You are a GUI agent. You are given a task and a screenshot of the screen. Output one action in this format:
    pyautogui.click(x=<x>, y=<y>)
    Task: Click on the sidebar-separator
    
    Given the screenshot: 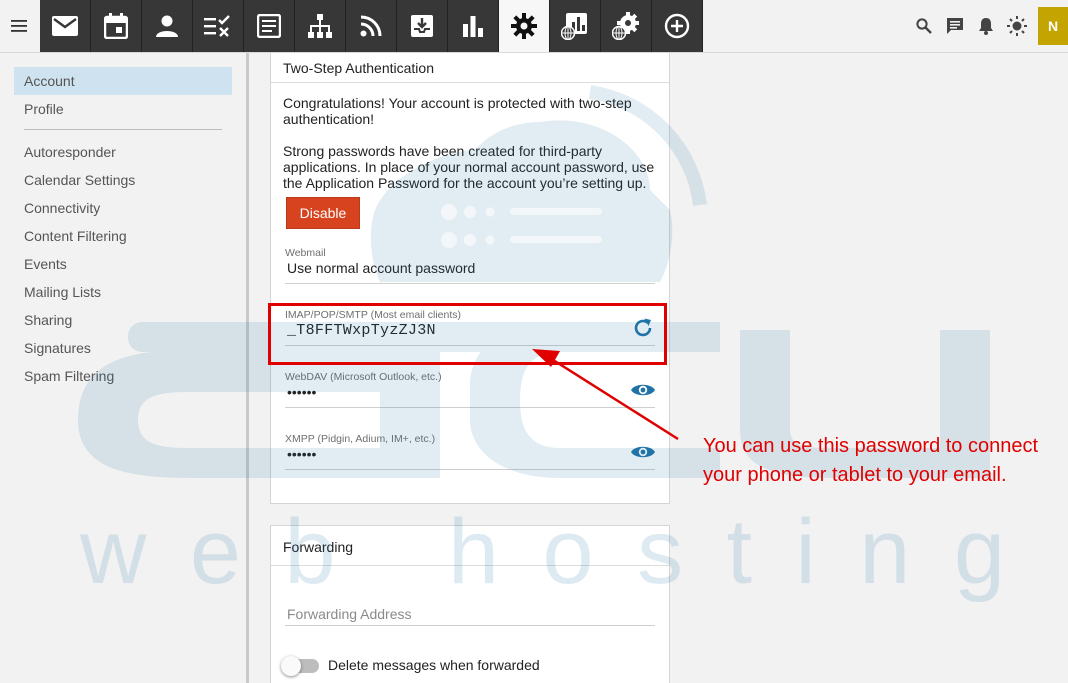 What is the action you would take?
    pyautogui.click(x=123, y=129)
    